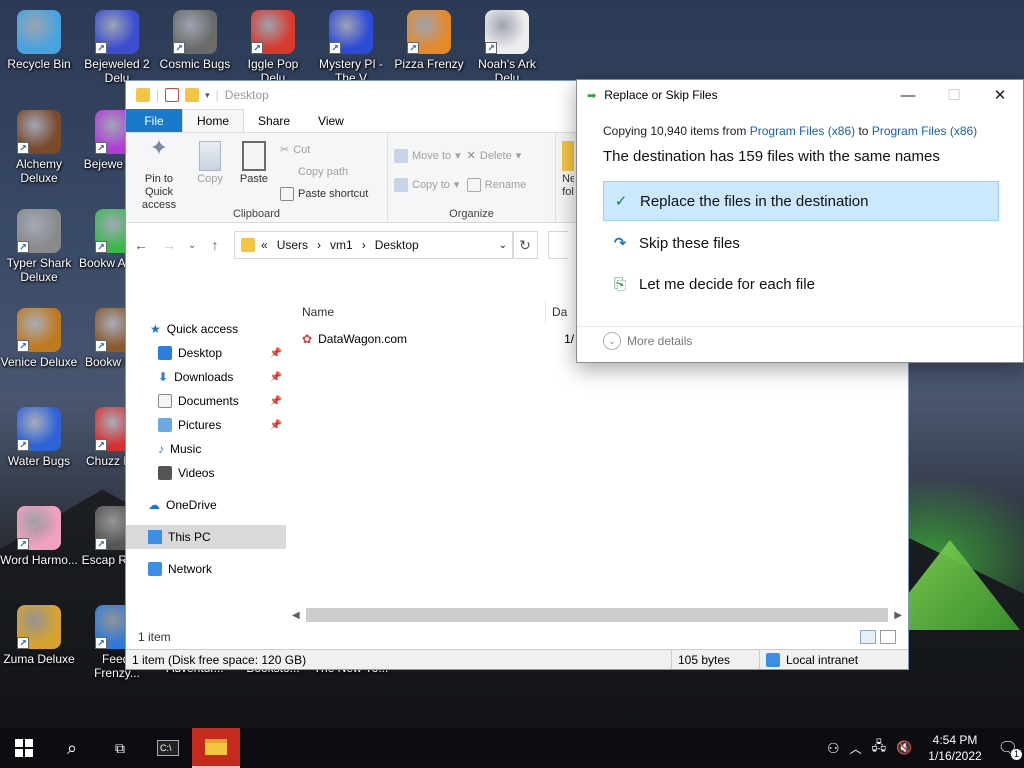 This screenshot has height=768, width=1024. What do you see at coordinates (833, 748) in the screenshot?
I see `people-icon: ⚇` at bounding box center [833, 748].